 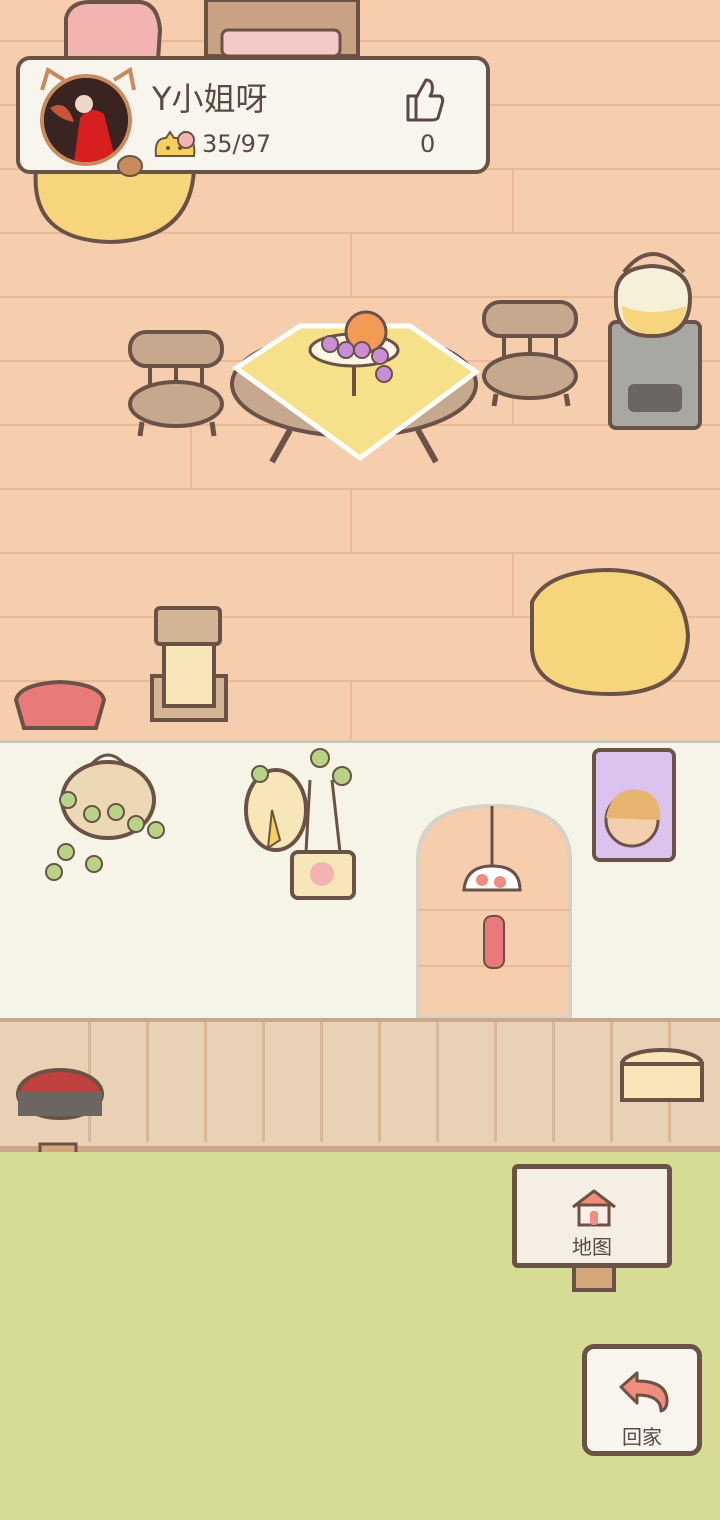 What do you see at coordinates (355, 387) in the screenshot?
I see `round-table` at bounding box center [355, 387].